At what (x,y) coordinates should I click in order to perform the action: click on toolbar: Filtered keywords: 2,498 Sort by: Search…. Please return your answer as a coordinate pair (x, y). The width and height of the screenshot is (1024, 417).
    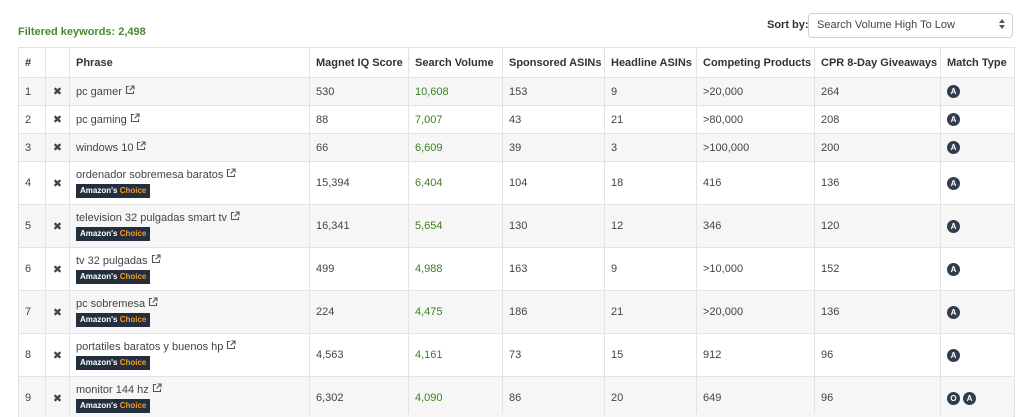
    Looking at the image, I should click on (512, 23).